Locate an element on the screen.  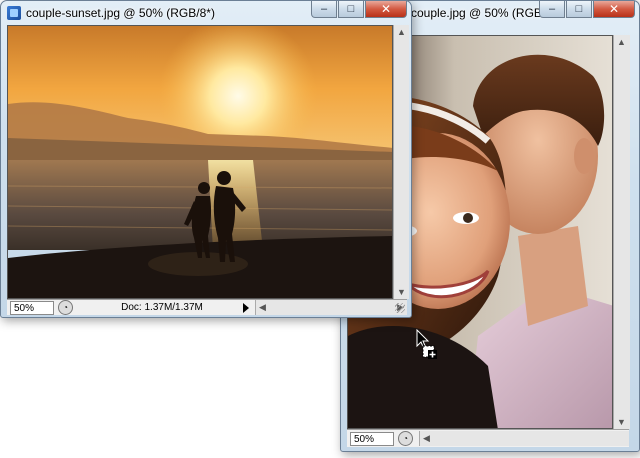
couple-status-bar: 50% ◔ ◀ is located at coordinates (488, 438).